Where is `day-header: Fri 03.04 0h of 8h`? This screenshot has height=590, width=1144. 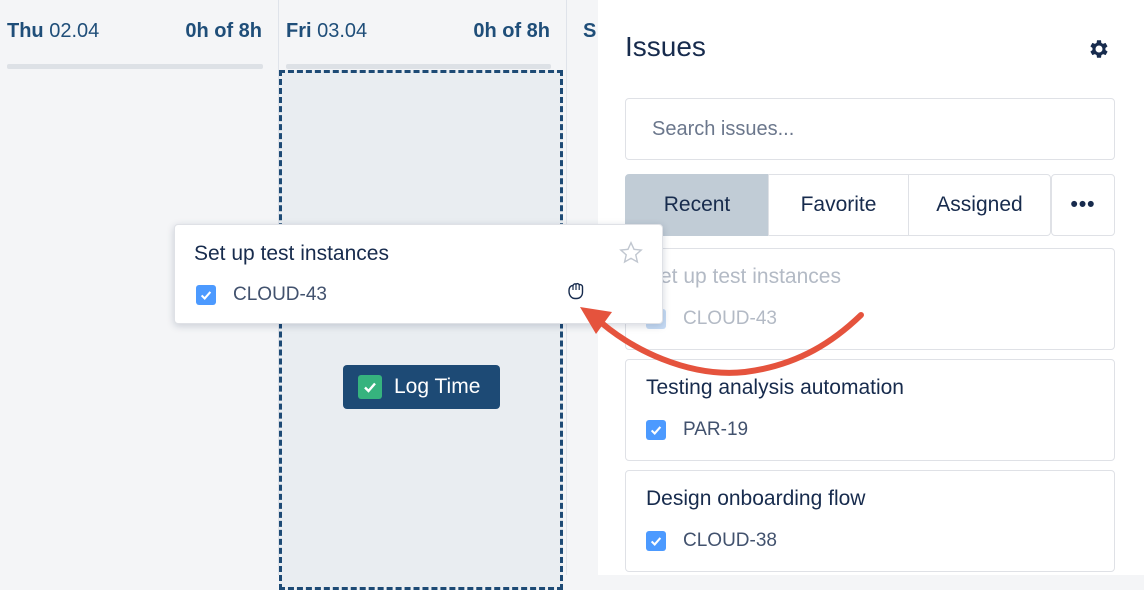
day-header: Fri 03.04 0h of 8h is located at coordinates (421, 35).